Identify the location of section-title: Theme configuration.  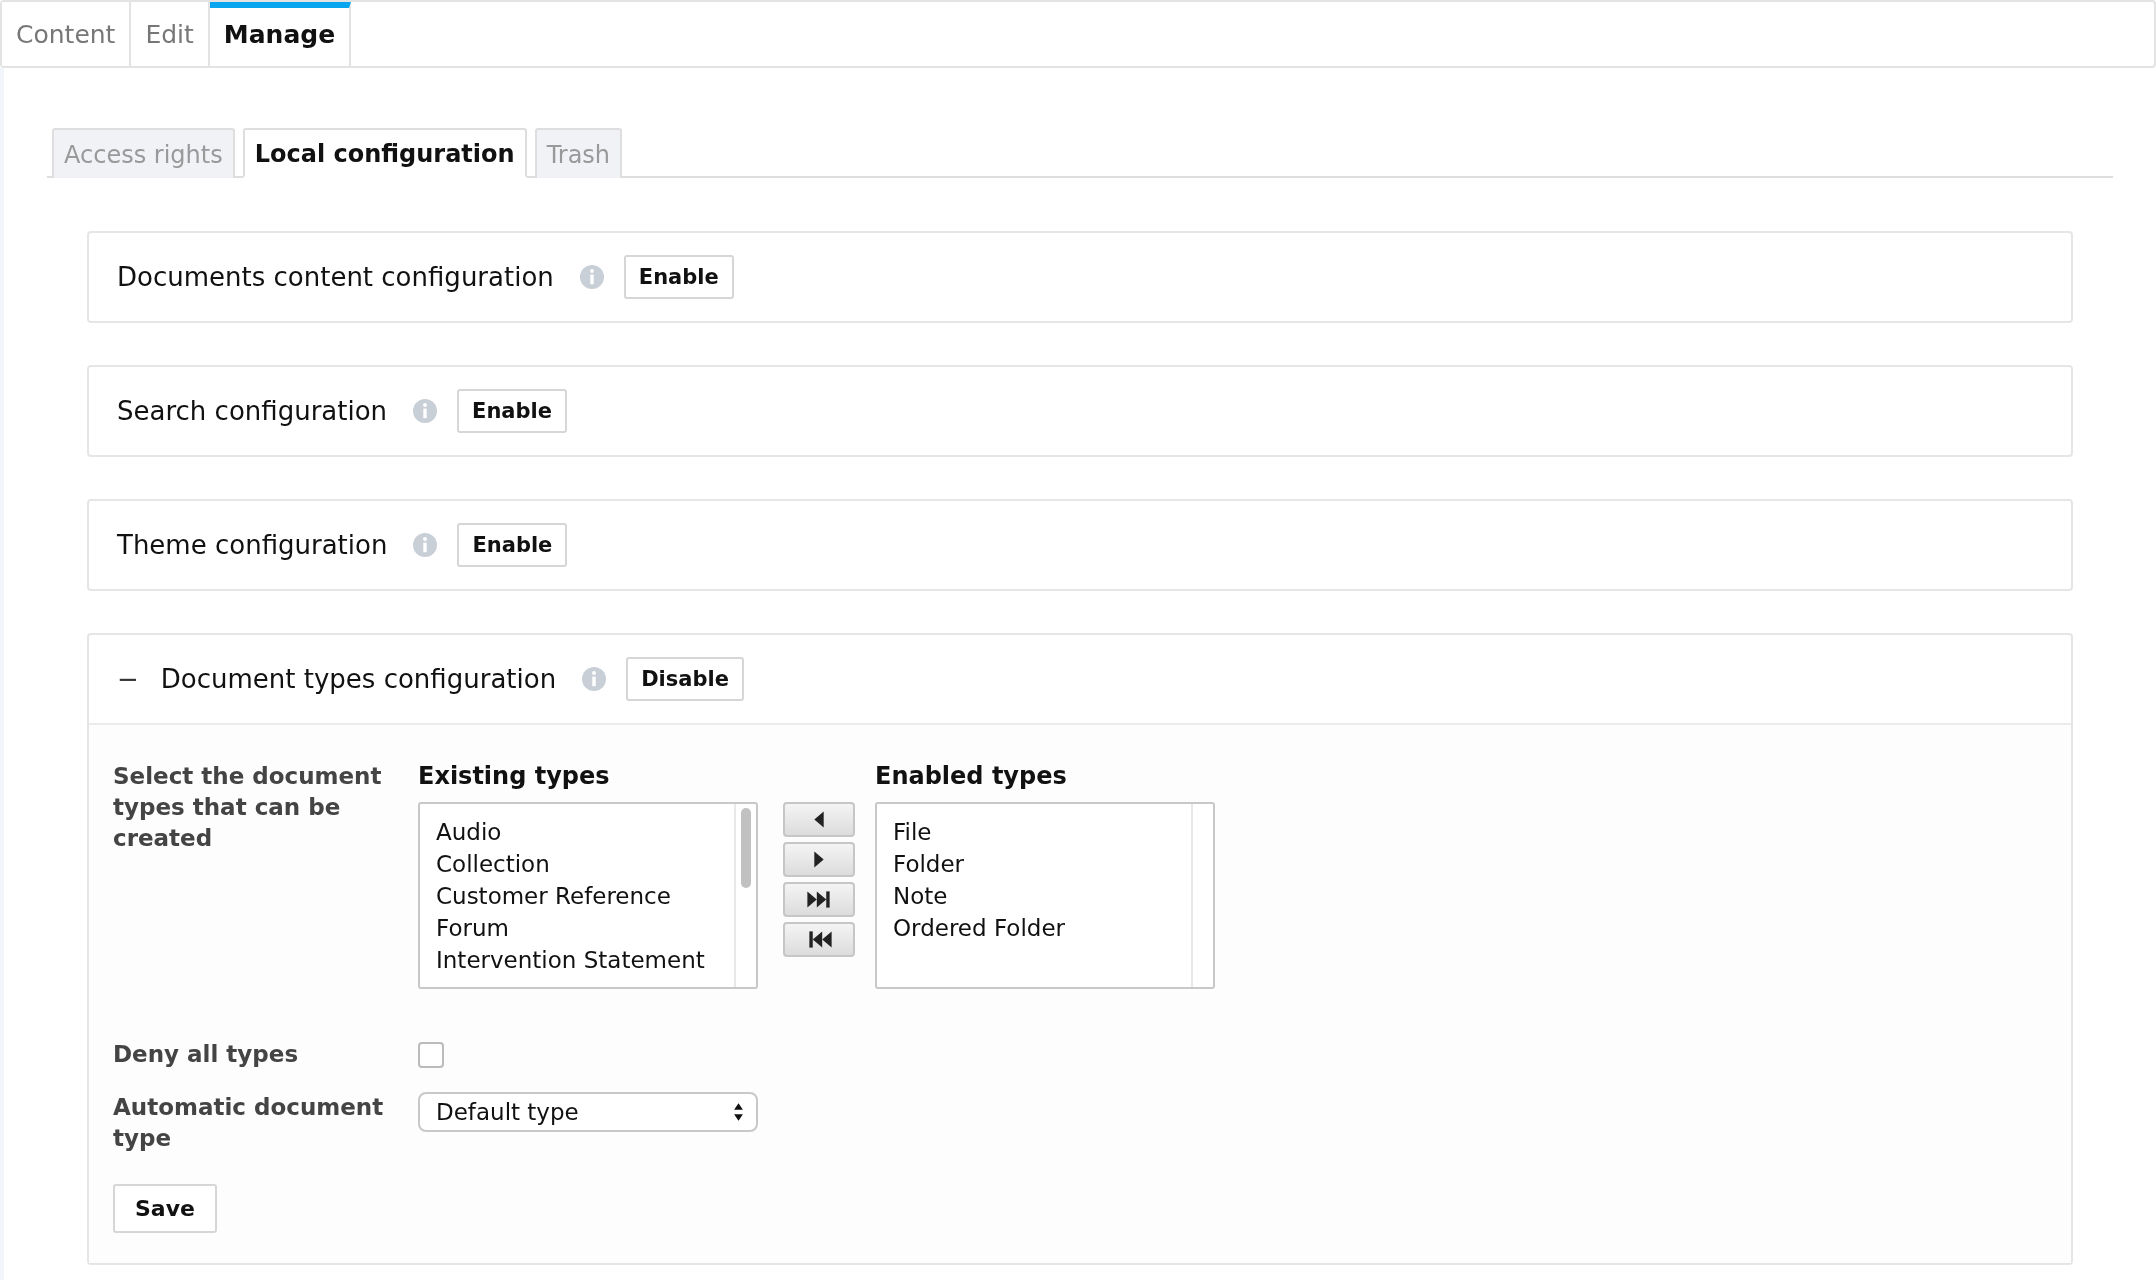
(252, 545).